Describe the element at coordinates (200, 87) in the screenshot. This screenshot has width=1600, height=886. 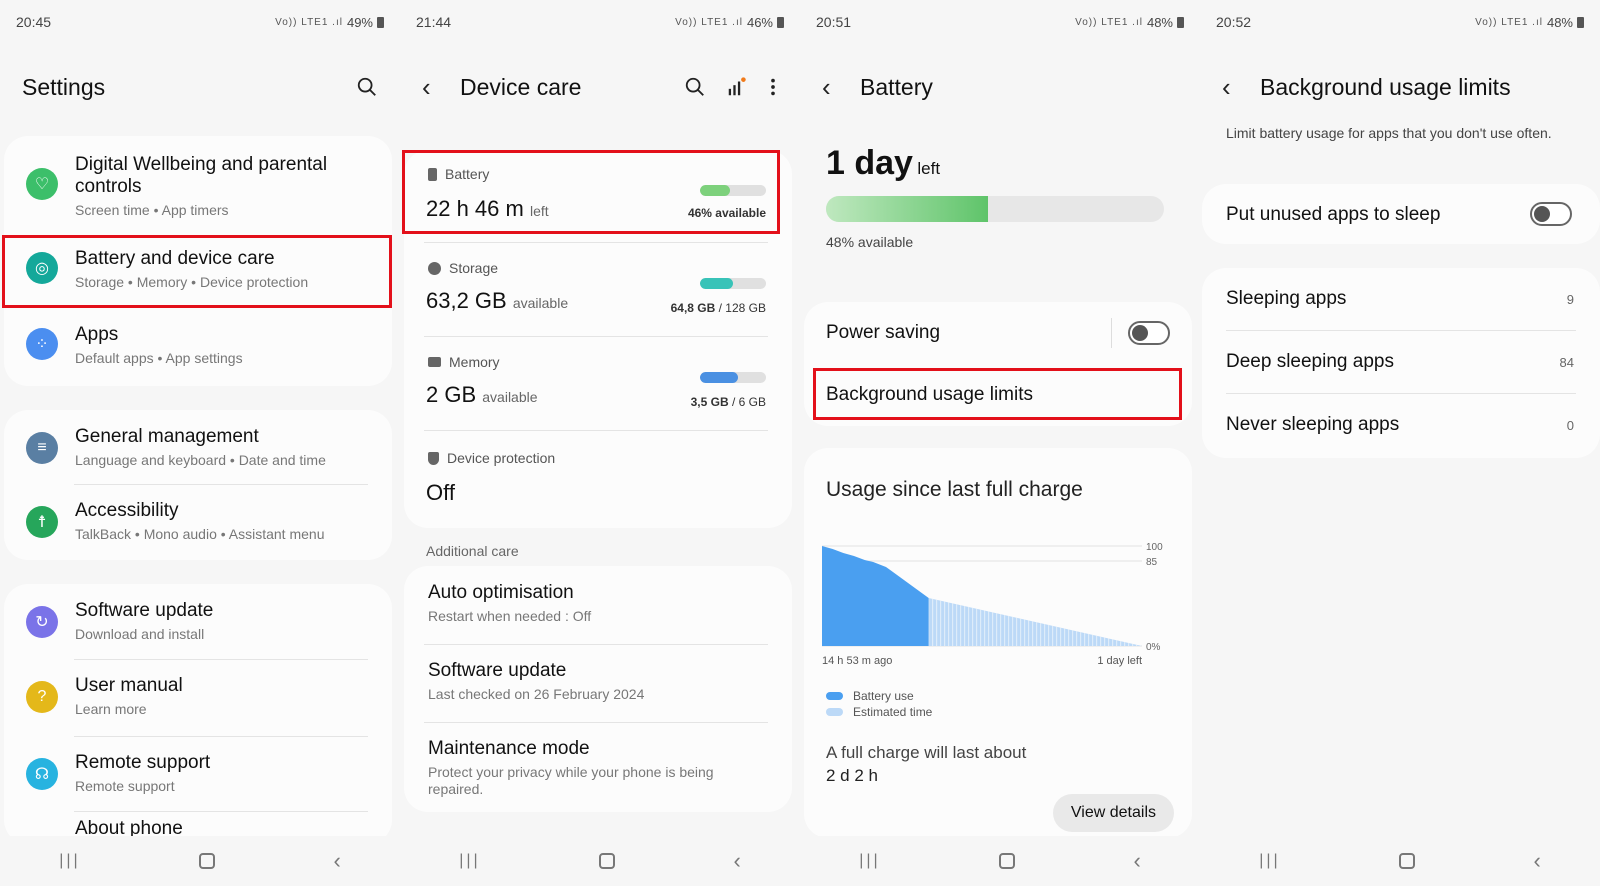
I see `app-bar: Settings` at that location.